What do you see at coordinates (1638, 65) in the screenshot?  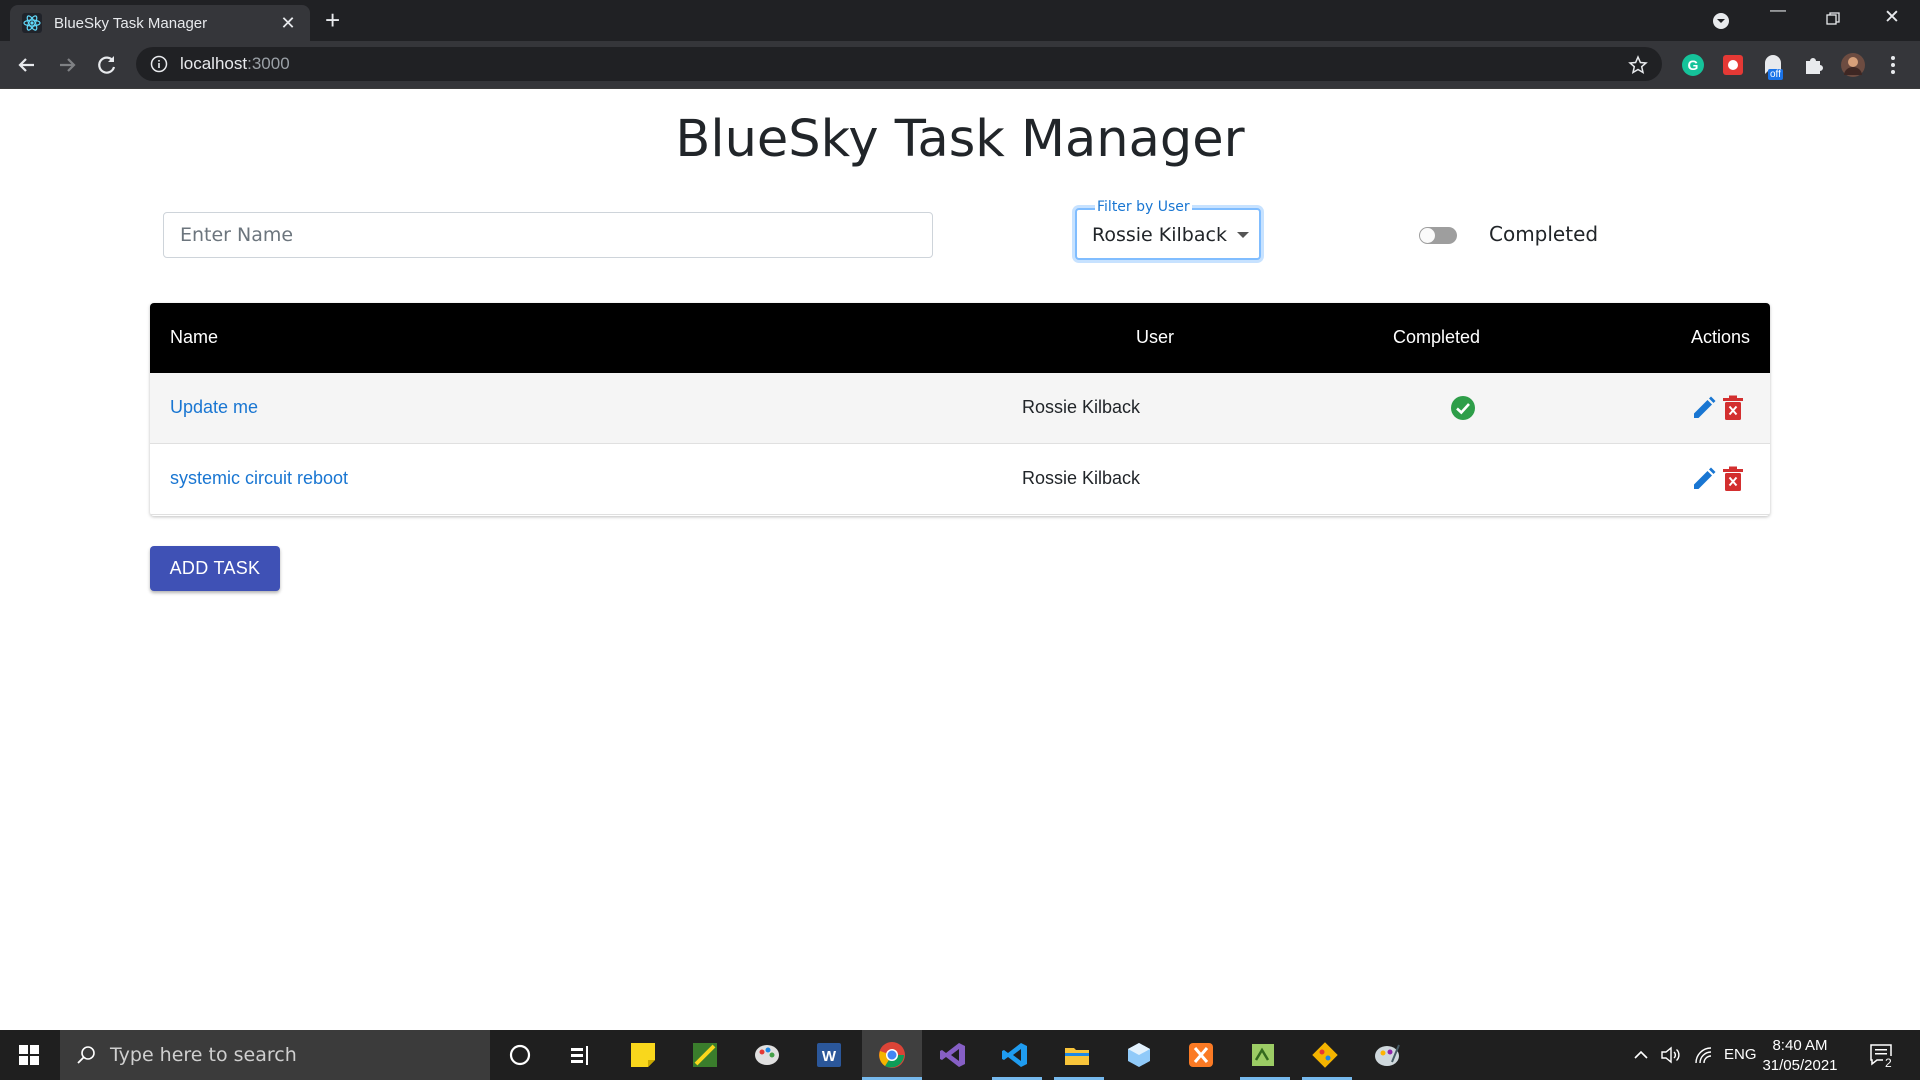 I see `bookmark-star-icon` at bounding box center [1638, 65].